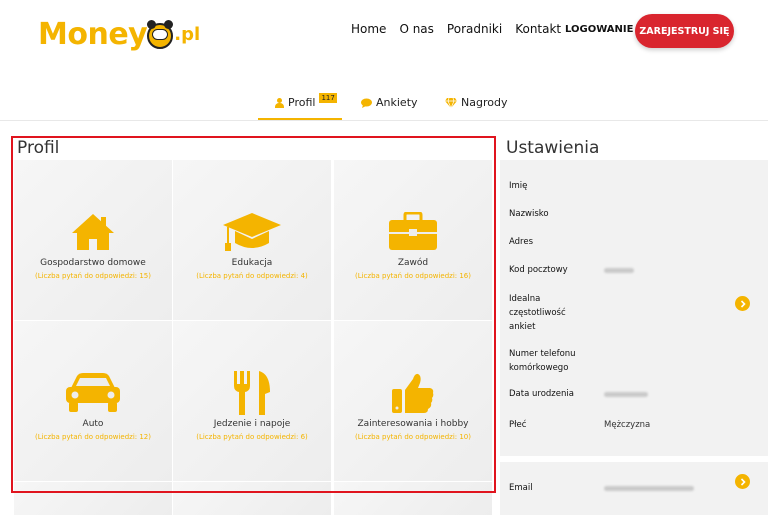 The image size is (768, 515). I want to click on nav-kontakt: Kontakt, so click(538, 29).